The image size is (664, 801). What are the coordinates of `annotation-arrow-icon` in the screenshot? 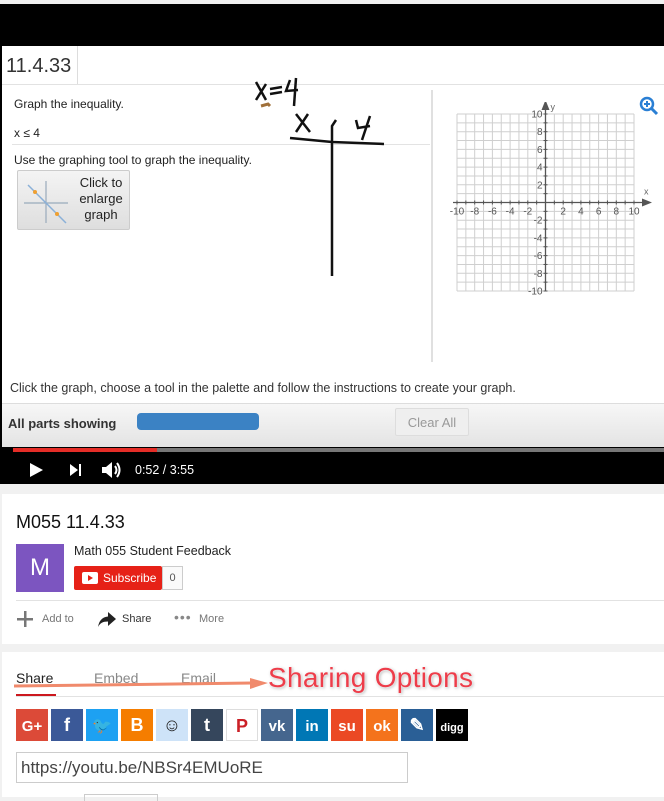 It's located at (140, 683).